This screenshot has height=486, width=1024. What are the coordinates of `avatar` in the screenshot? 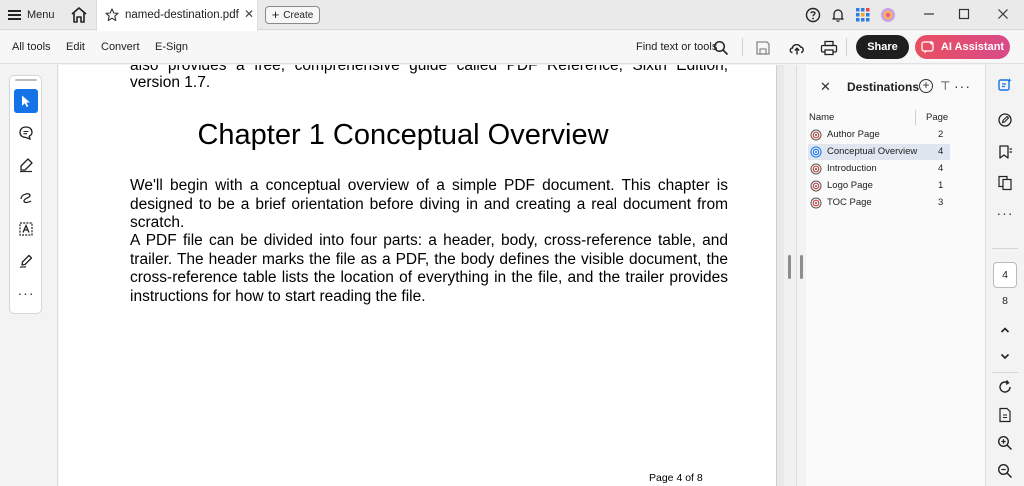 It's located at (887, 15).